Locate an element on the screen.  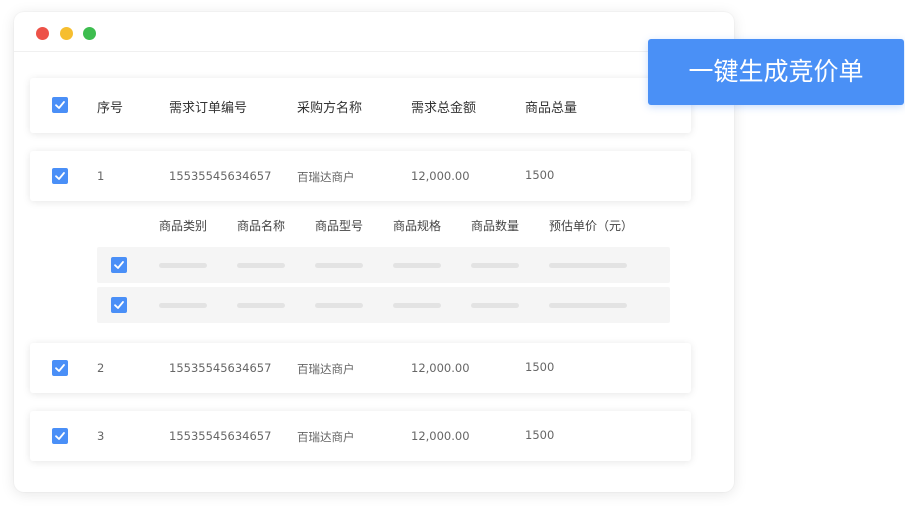
subheader-unit-price: 预估单价（元） is located at coordinates (591, 226).